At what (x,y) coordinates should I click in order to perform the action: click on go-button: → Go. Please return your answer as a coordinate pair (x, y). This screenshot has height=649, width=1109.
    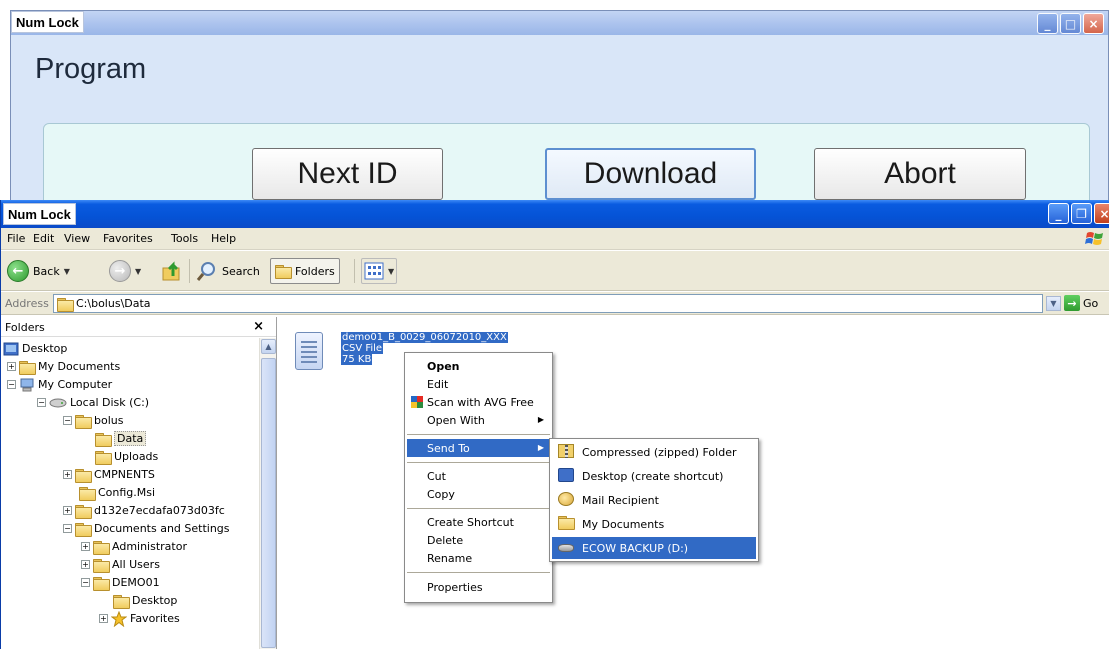
    Looking at the image, I should click on (1081, 303).